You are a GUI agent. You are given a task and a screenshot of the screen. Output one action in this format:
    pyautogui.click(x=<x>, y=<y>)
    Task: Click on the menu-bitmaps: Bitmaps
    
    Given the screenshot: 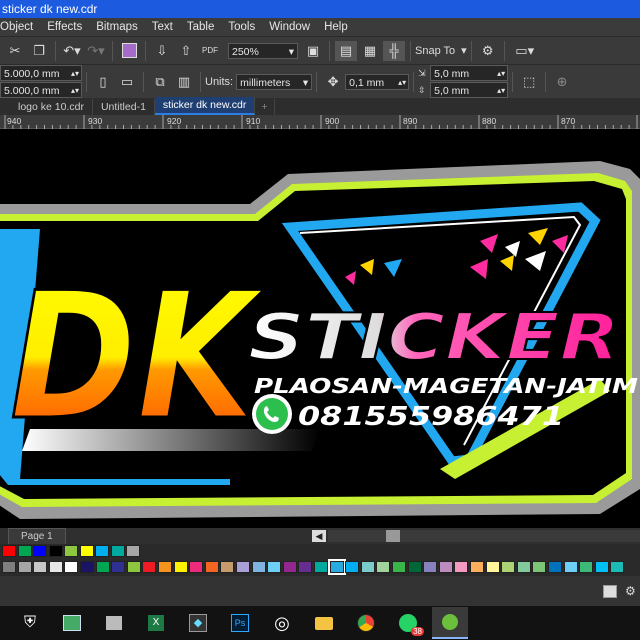 What is the action you would take?
    pyautogui.click(x=117, y=27)
    